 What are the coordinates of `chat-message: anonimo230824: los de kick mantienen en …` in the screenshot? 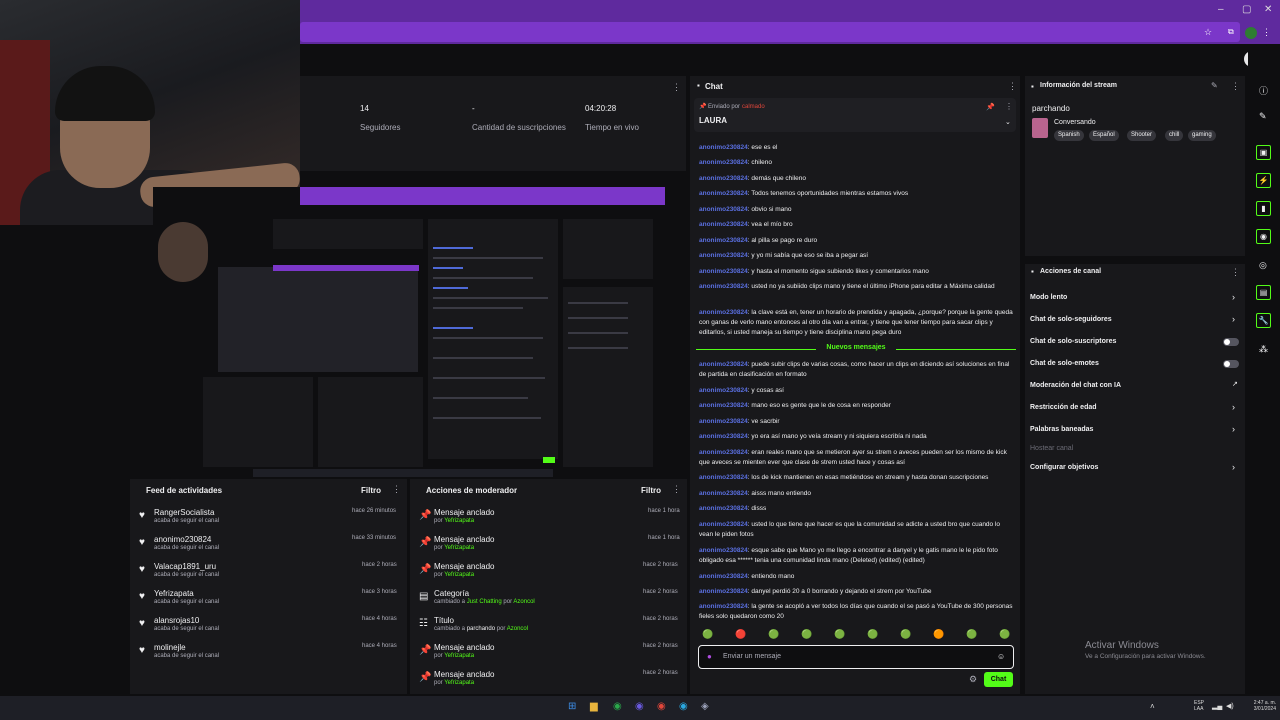 It's located at (844, 477).